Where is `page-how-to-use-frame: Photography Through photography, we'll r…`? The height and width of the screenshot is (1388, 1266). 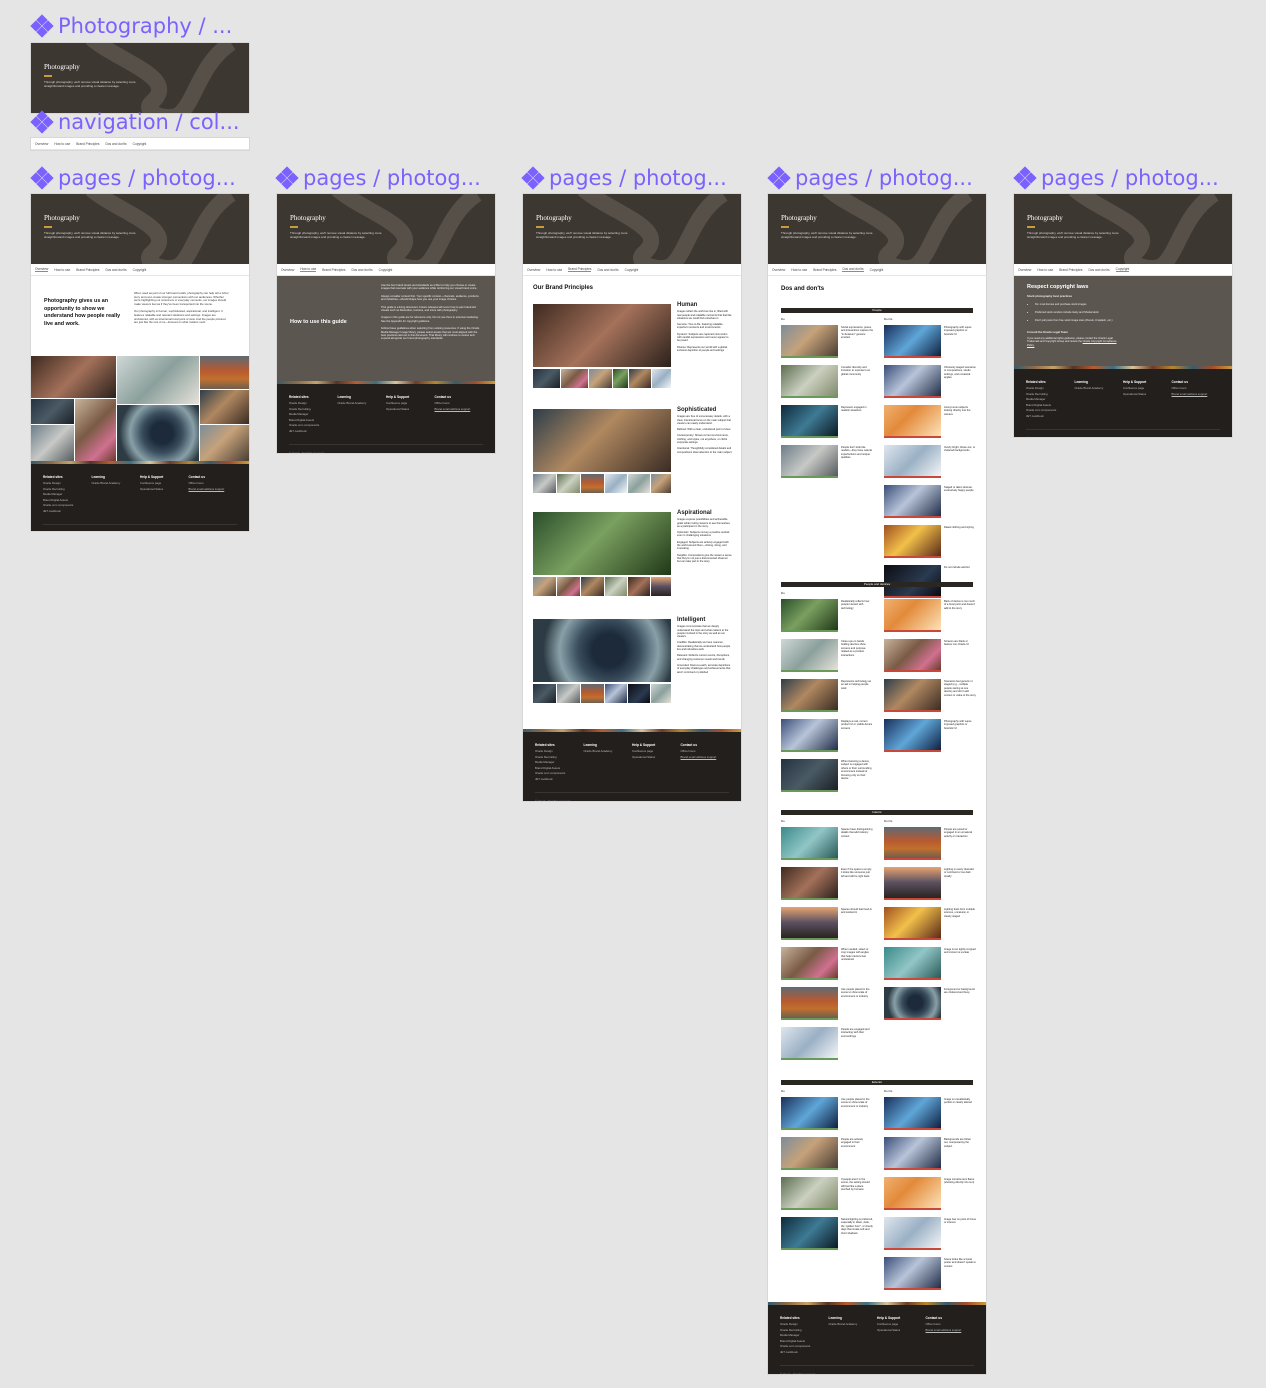 page-how-to-use-frame: Photography Through photography, we'll r… is located at coordinates (386, 323).